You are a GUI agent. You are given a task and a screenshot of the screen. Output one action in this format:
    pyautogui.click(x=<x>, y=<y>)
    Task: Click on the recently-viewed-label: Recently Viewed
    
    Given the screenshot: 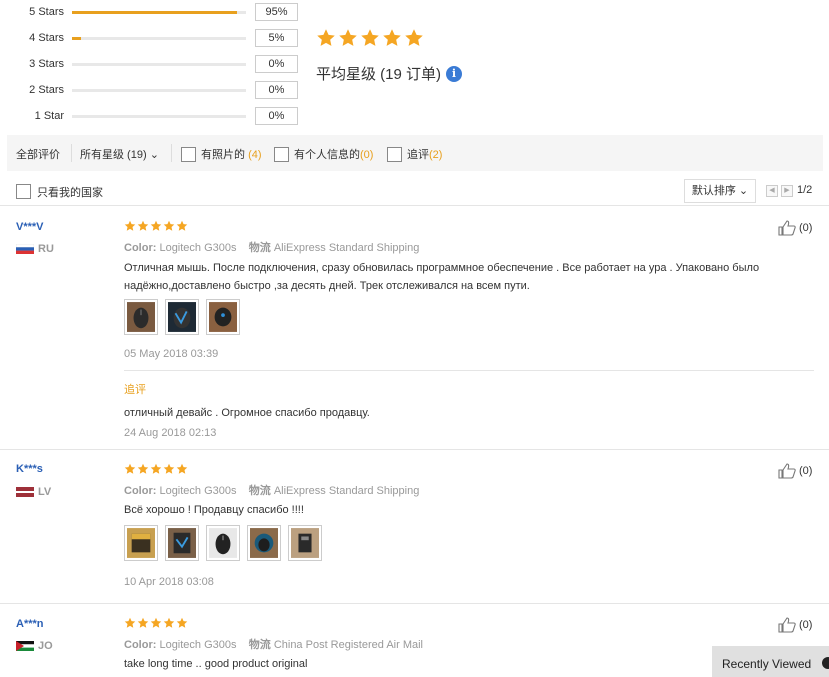 What is the action you would take?
    pyautogui.click(x=767, y=664)
    